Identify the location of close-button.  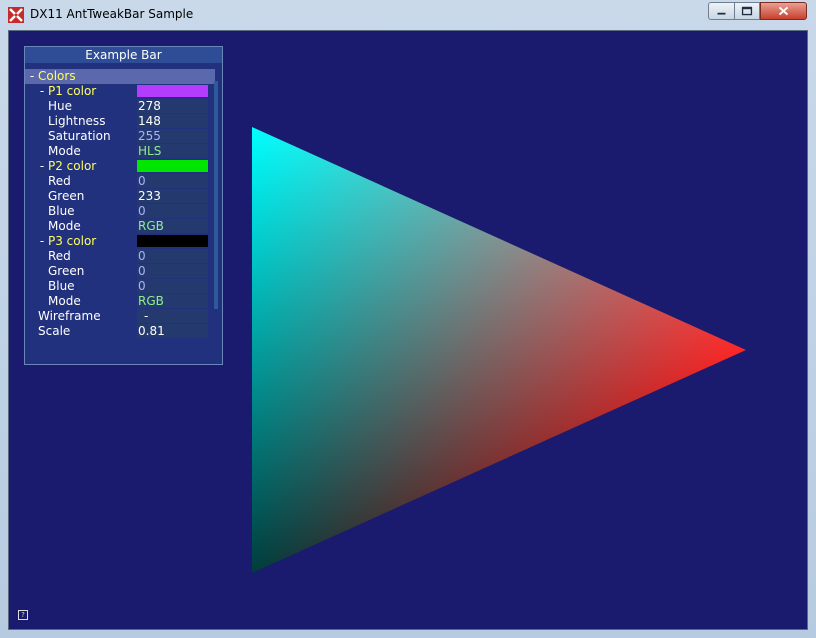
(783, 11).